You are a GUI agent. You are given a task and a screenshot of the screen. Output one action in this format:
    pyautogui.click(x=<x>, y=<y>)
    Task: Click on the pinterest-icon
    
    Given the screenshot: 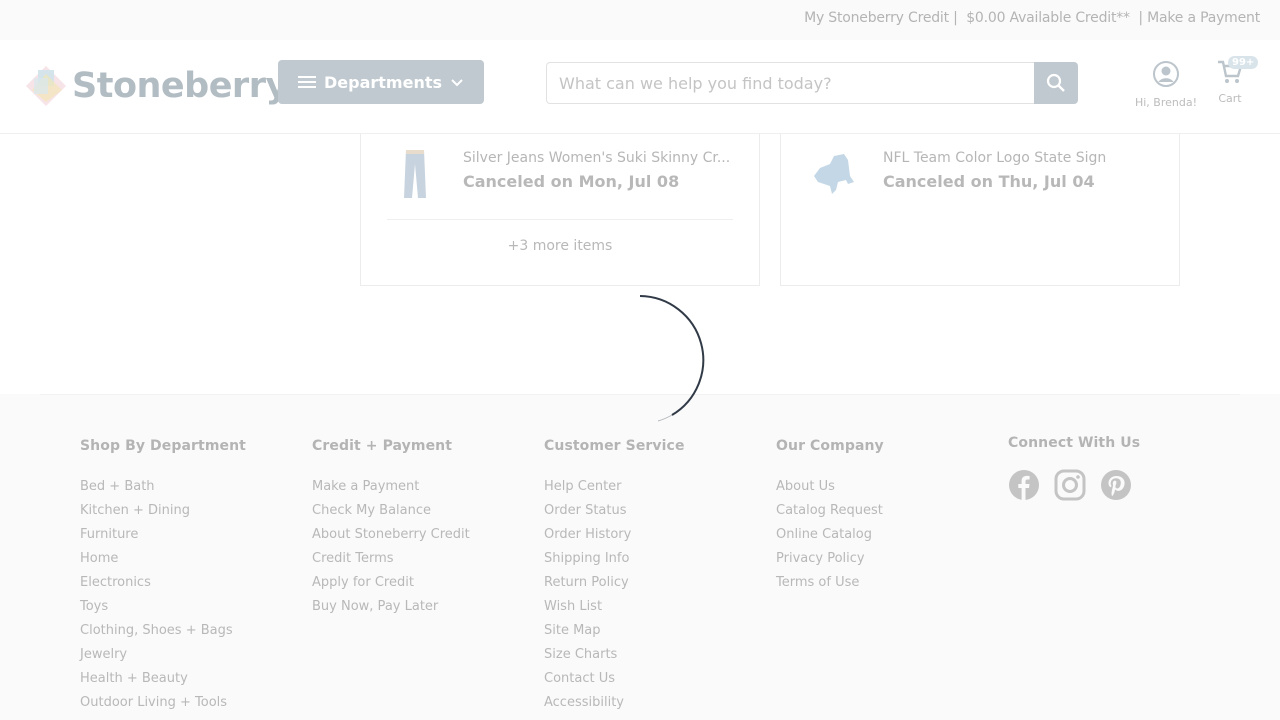 What is the action you would take?
    pyautogui.click(x=1116, y=485)
    